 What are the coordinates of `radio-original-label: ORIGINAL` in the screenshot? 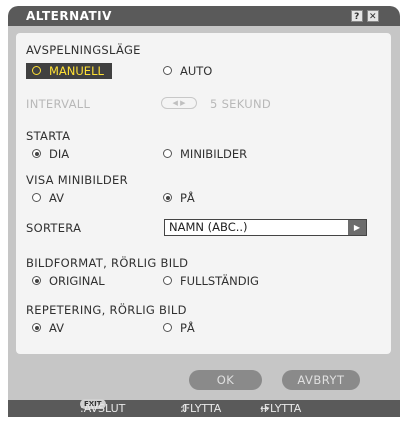 It's located at (77, 281).